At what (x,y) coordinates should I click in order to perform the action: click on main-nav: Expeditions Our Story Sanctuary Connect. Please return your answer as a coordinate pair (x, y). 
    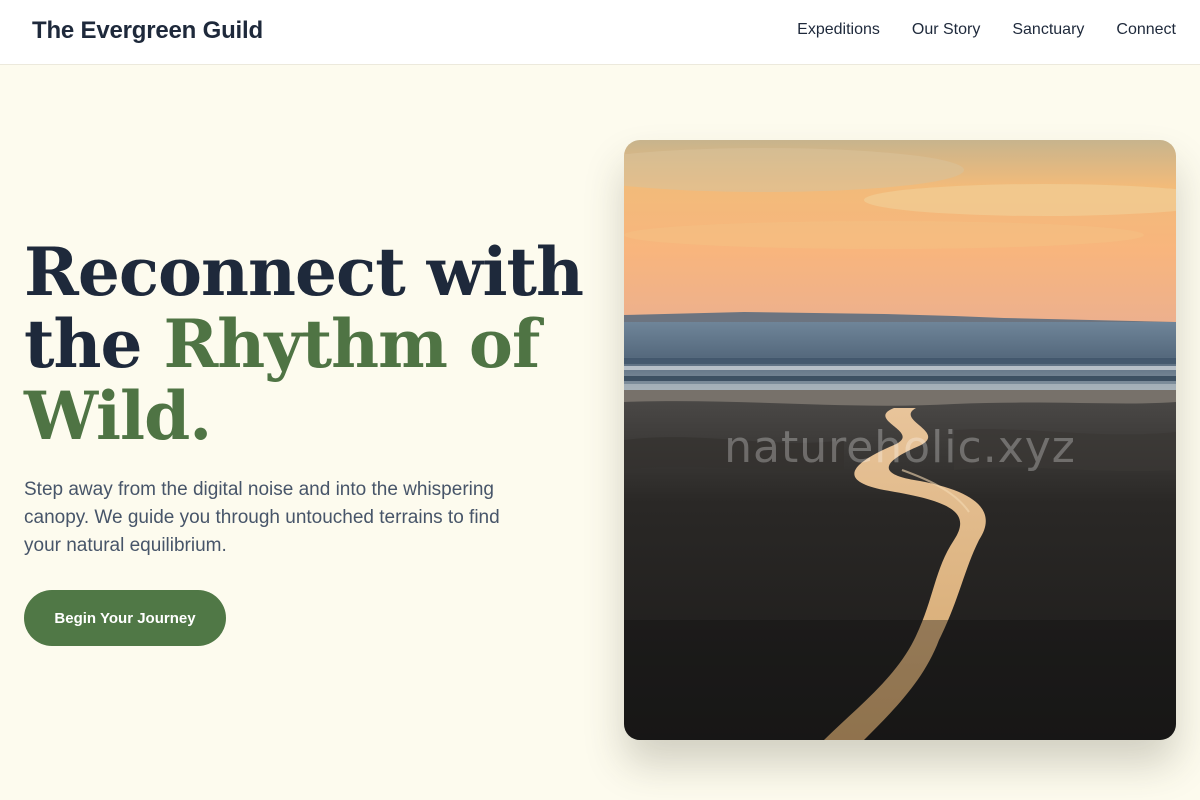
    Looking at the image, I should click on (986, 30).